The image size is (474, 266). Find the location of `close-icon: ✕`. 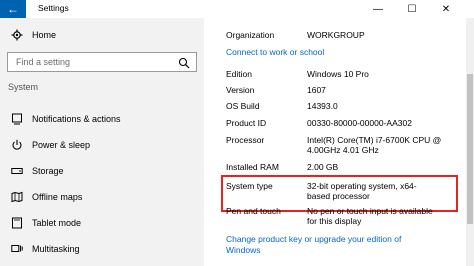

close-icon: ✕ is located at coordinates (446, 9).